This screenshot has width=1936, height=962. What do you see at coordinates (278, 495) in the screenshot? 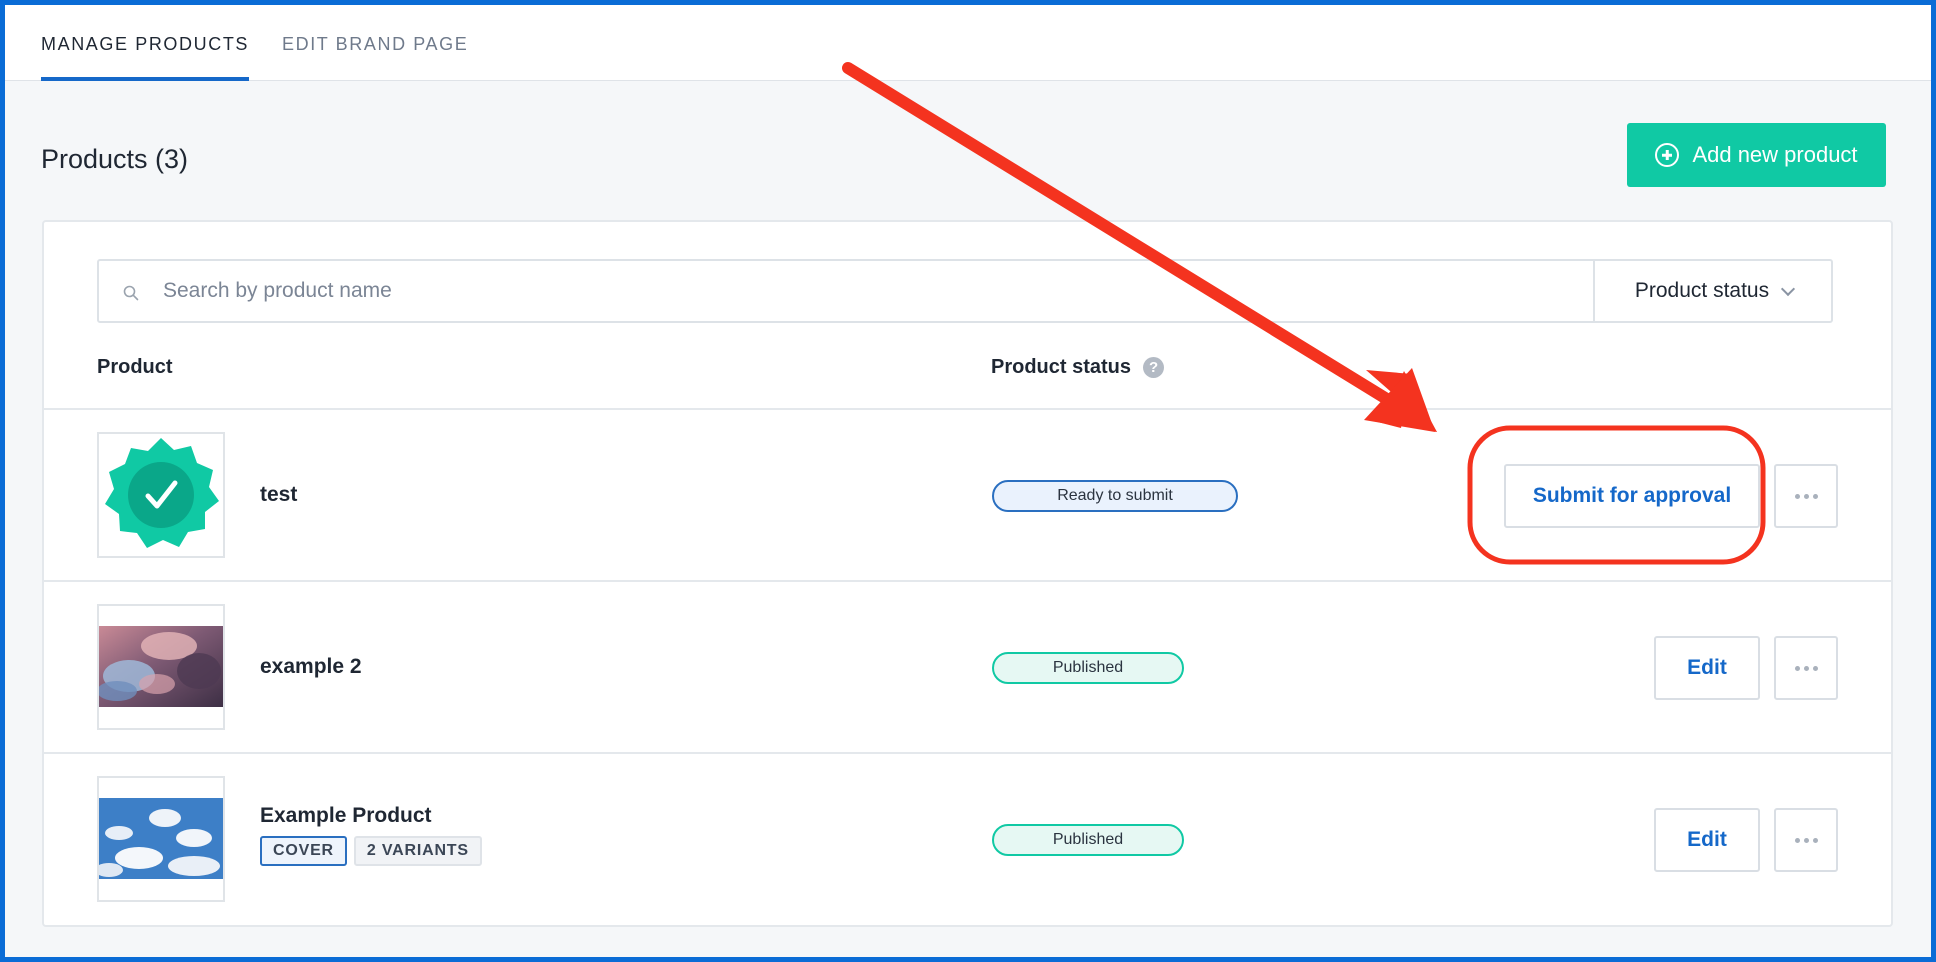
I see `product-name: test` at bounding box center [278, 495].